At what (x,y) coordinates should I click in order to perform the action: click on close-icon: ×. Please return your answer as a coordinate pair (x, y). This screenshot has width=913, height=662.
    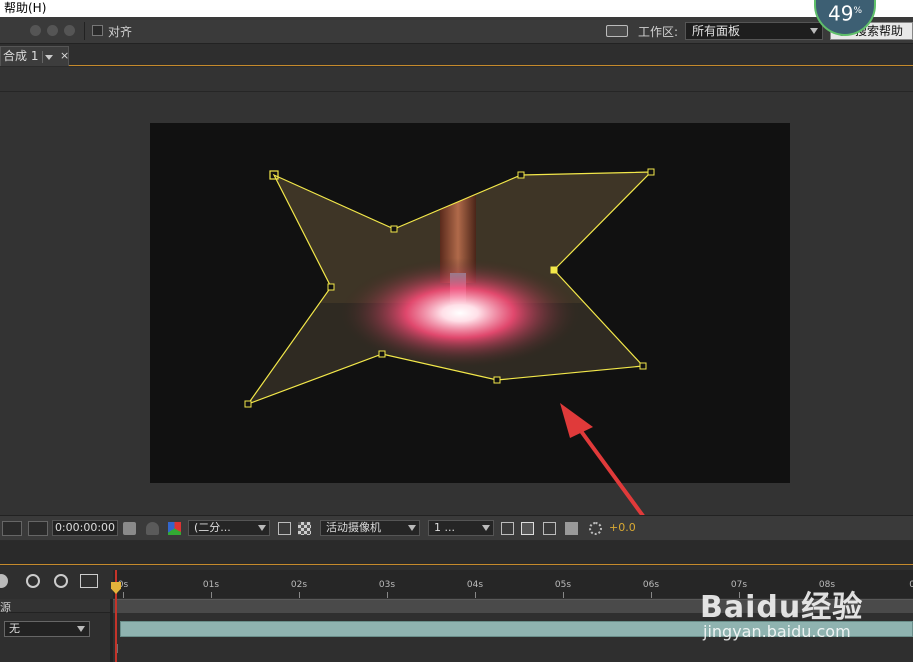
    Looking at the image, I should click on (64, 56).